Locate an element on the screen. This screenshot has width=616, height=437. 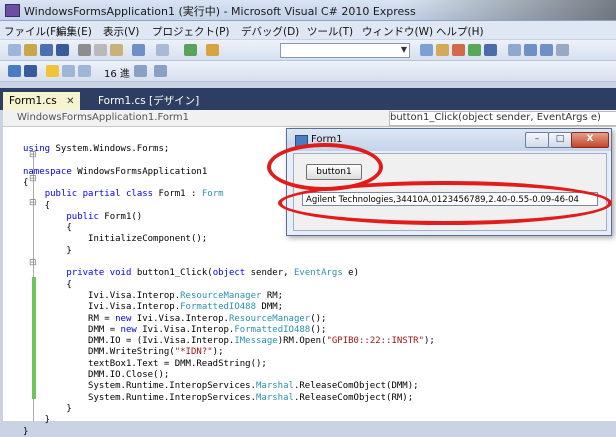
form-icon is located at coordinates (301, 141).